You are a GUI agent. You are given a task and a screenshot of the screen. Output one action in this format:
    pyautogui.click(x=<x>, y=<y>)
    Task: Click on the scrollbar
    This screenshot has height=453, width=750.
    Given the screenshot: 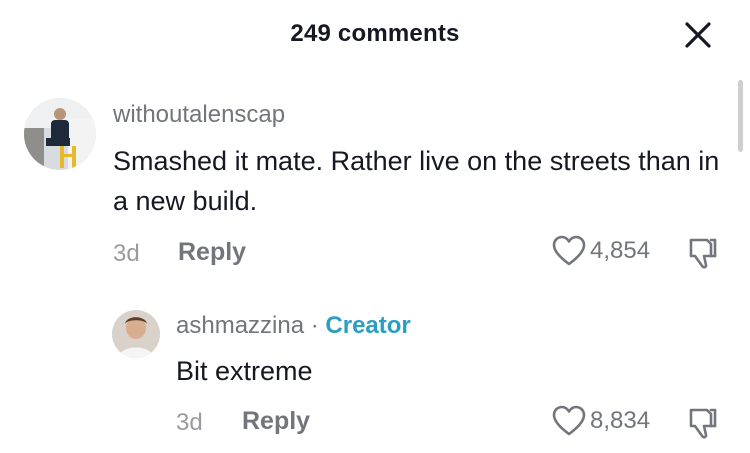 What is the action you would take?
    pyautogui.click(x=740, y=116)
    